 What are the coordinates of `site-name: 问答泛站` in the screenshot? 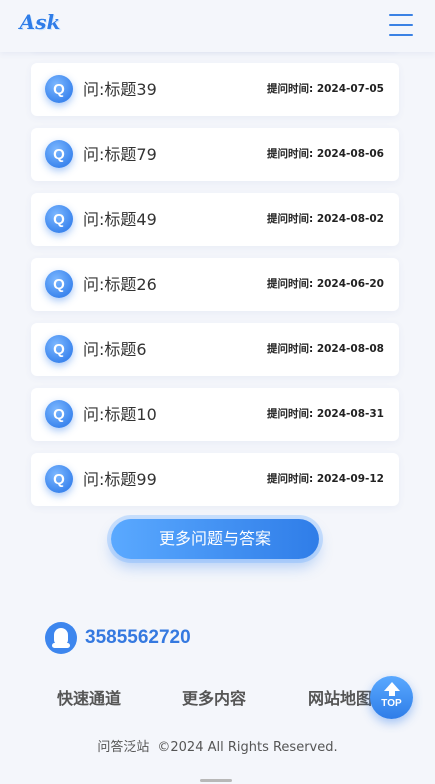 It's located at (123, 747).